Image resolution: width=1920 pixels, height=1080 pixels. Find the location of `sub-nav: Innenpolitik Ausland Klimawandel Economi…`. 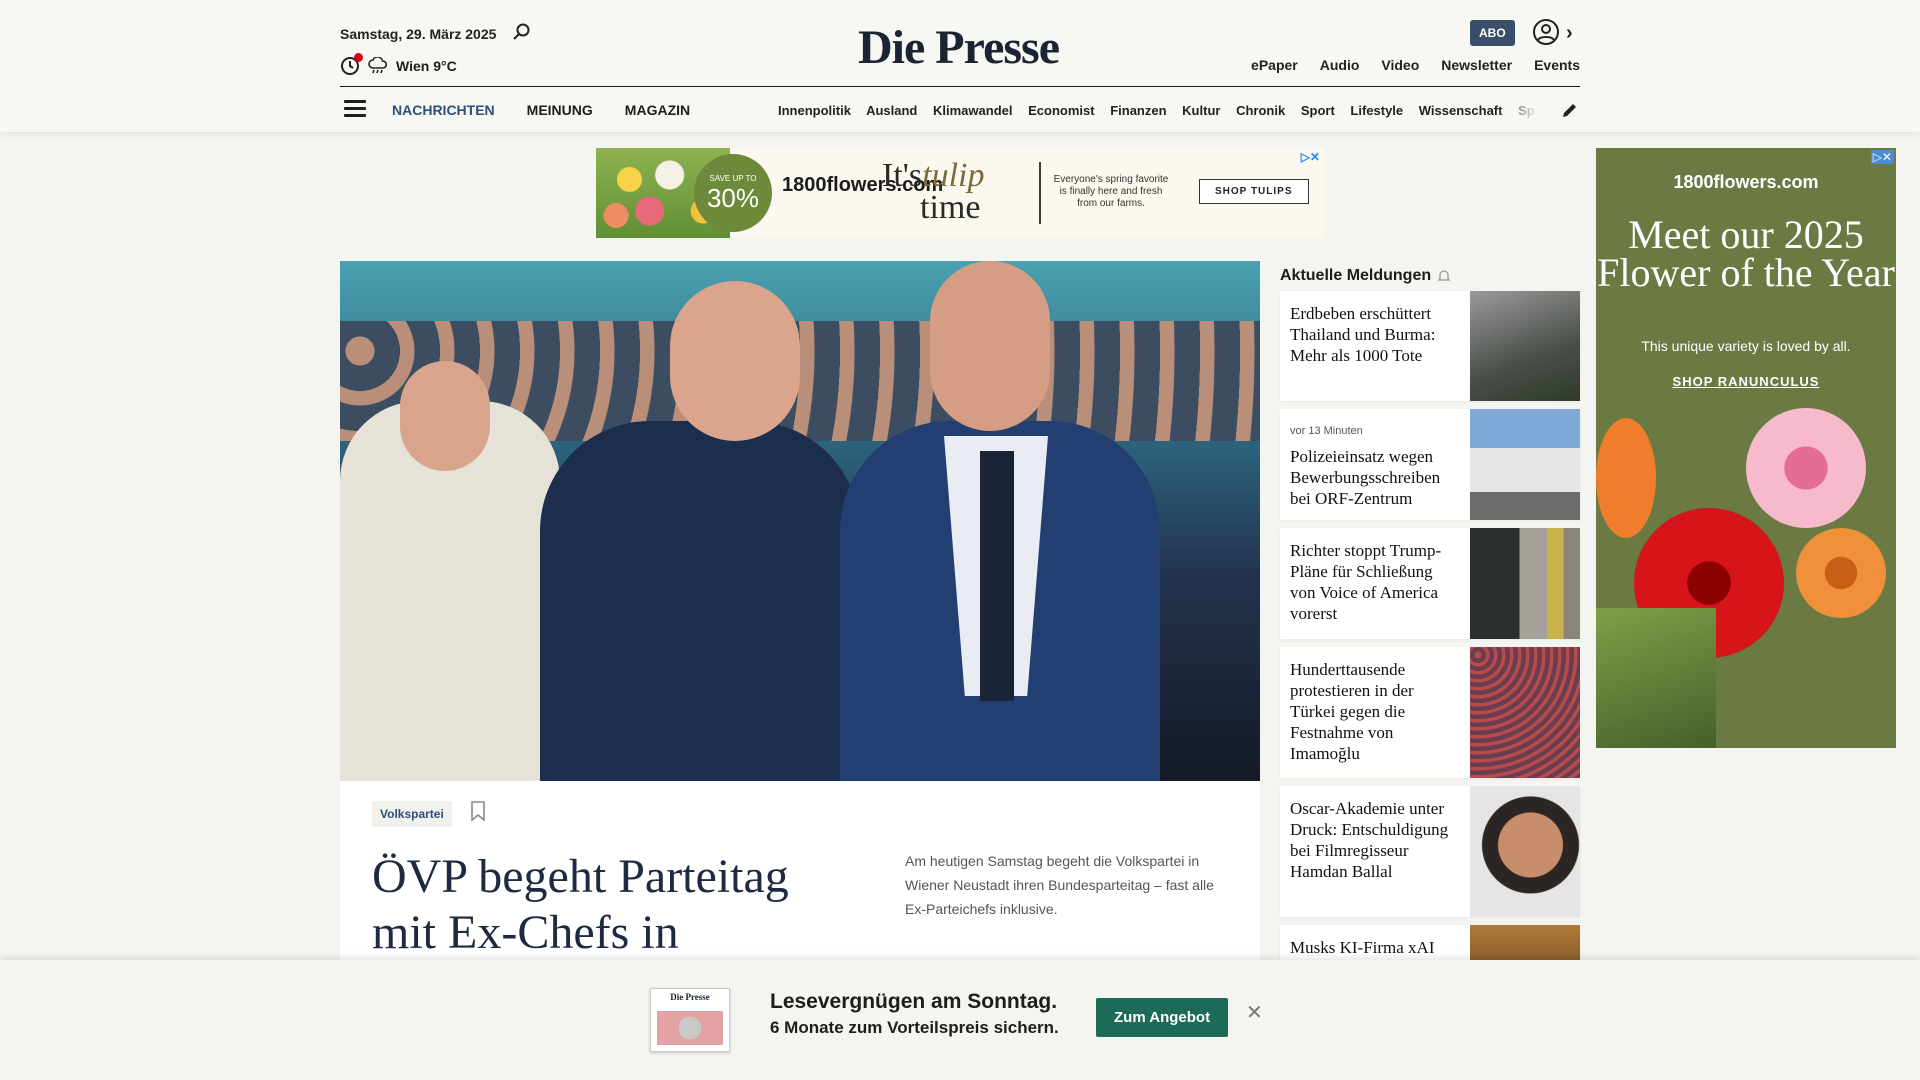

sub-nav: Innenpolitik Ausland Klimawandel Economi… is located at coordinates (1158, 110).